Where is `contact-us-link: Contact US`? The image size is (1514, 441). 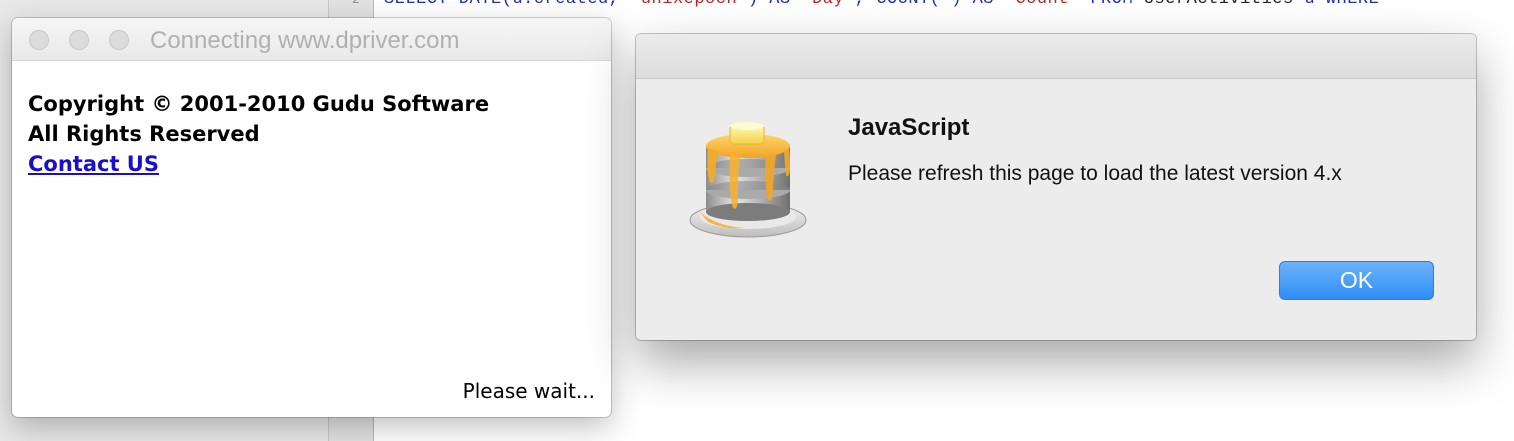
contact-us-link: Contact US is located at coordinates (93, 164).